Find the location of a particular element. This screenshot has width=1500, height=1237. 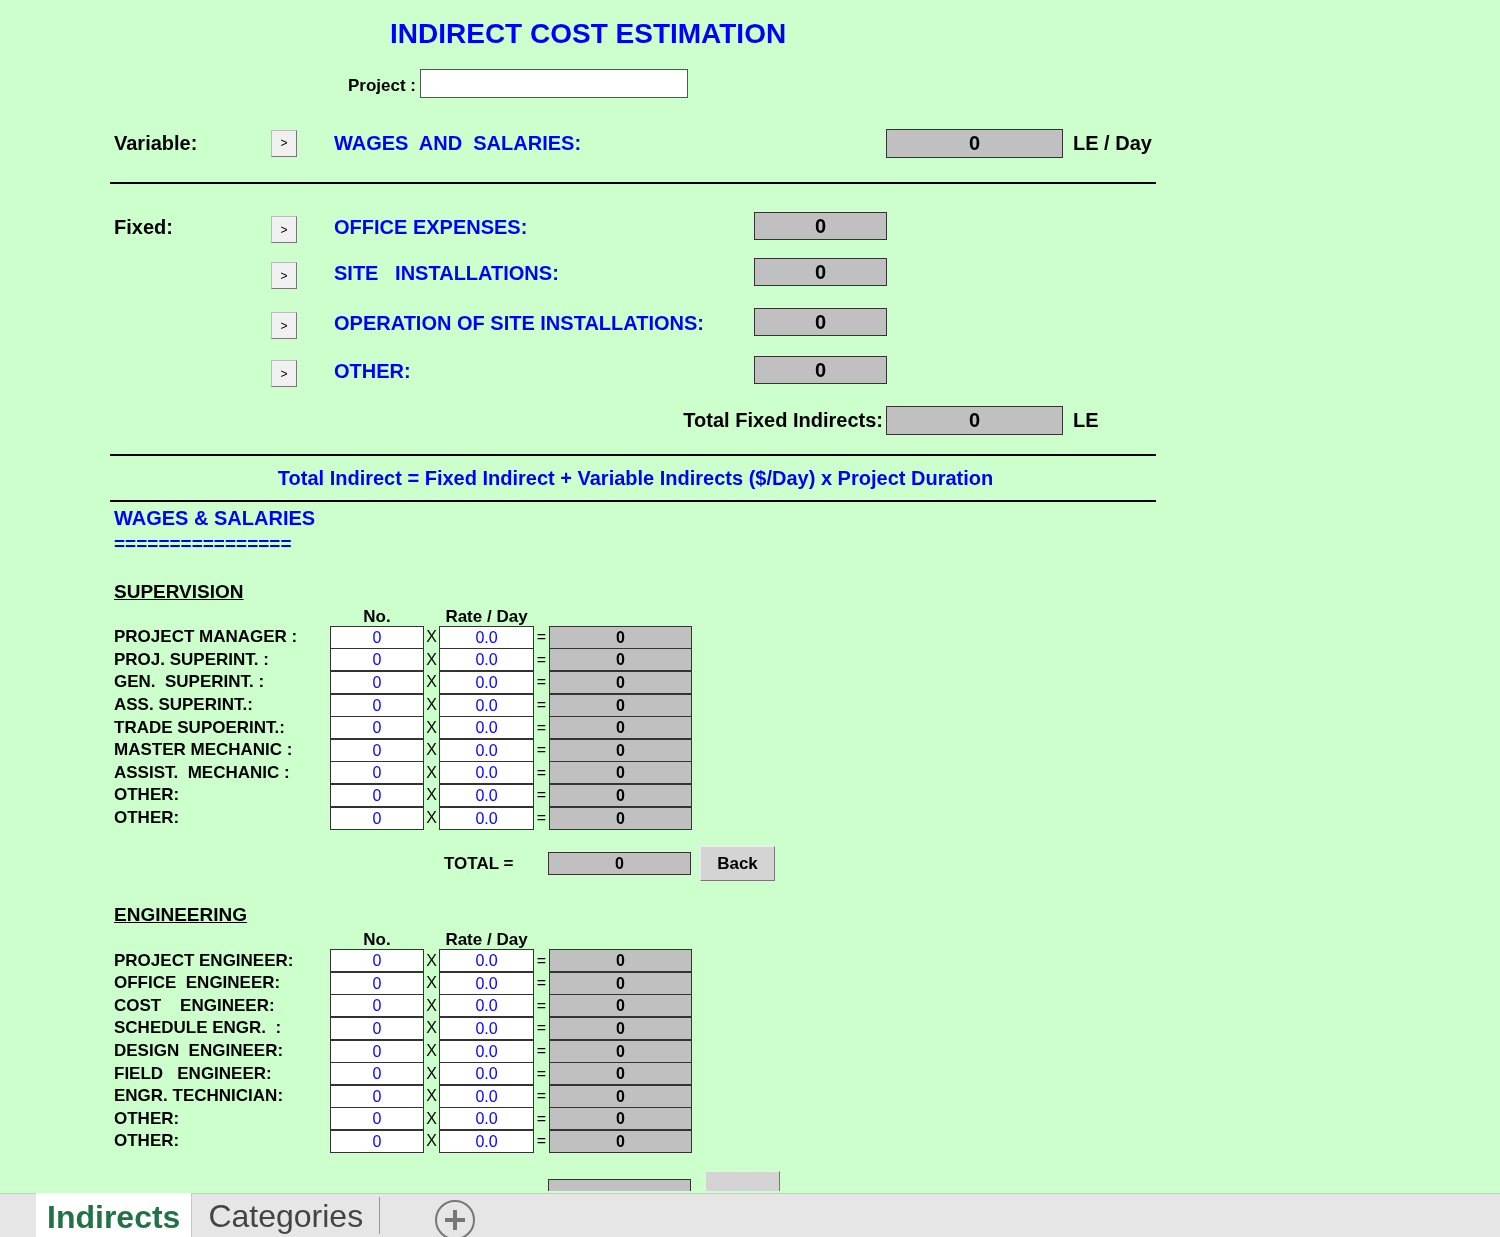

row-label: DESIGN ENGINEER: is located at coordinates (199, 1051).